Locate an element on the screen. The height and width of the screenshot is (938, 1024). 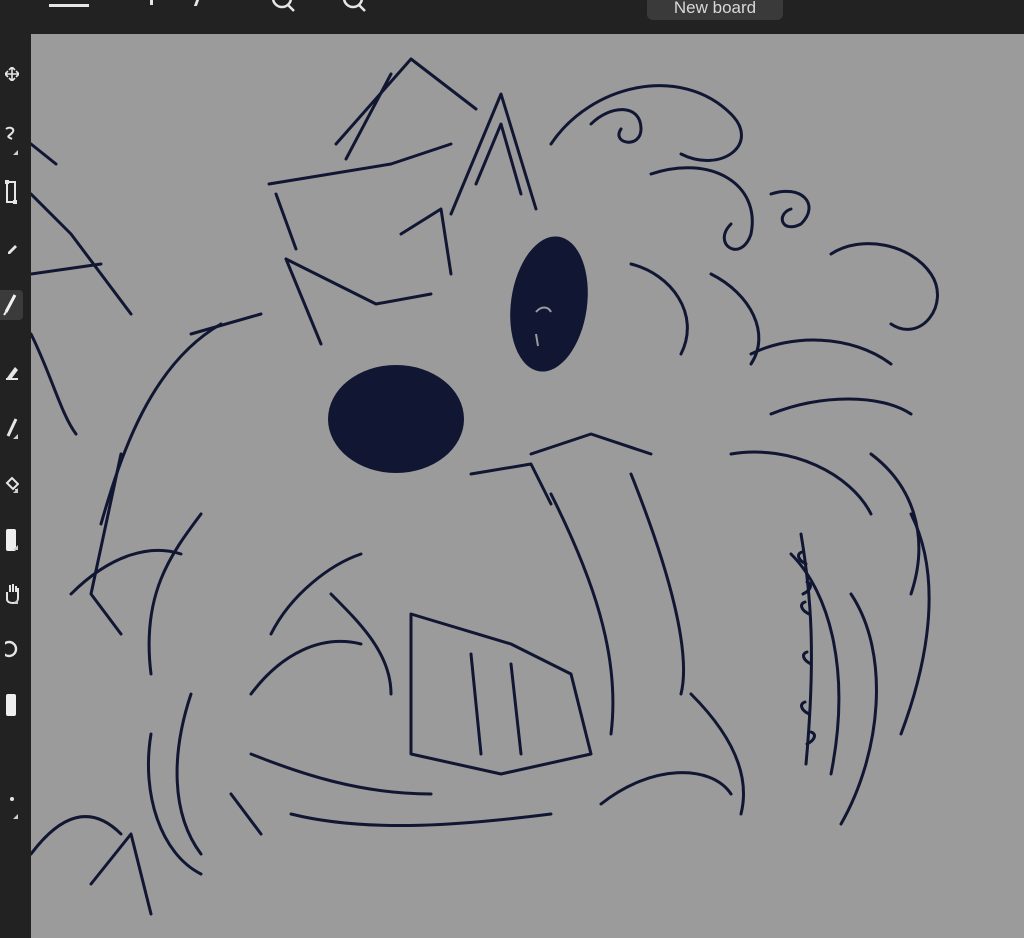
color-swatch-button is located at coordinates (12, 705).